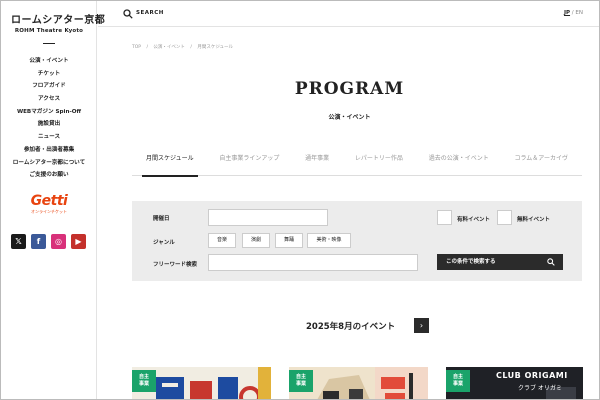 This screenshot has width=600, height=400. I want to click on search-button: SEARCH, so click(150, 13).